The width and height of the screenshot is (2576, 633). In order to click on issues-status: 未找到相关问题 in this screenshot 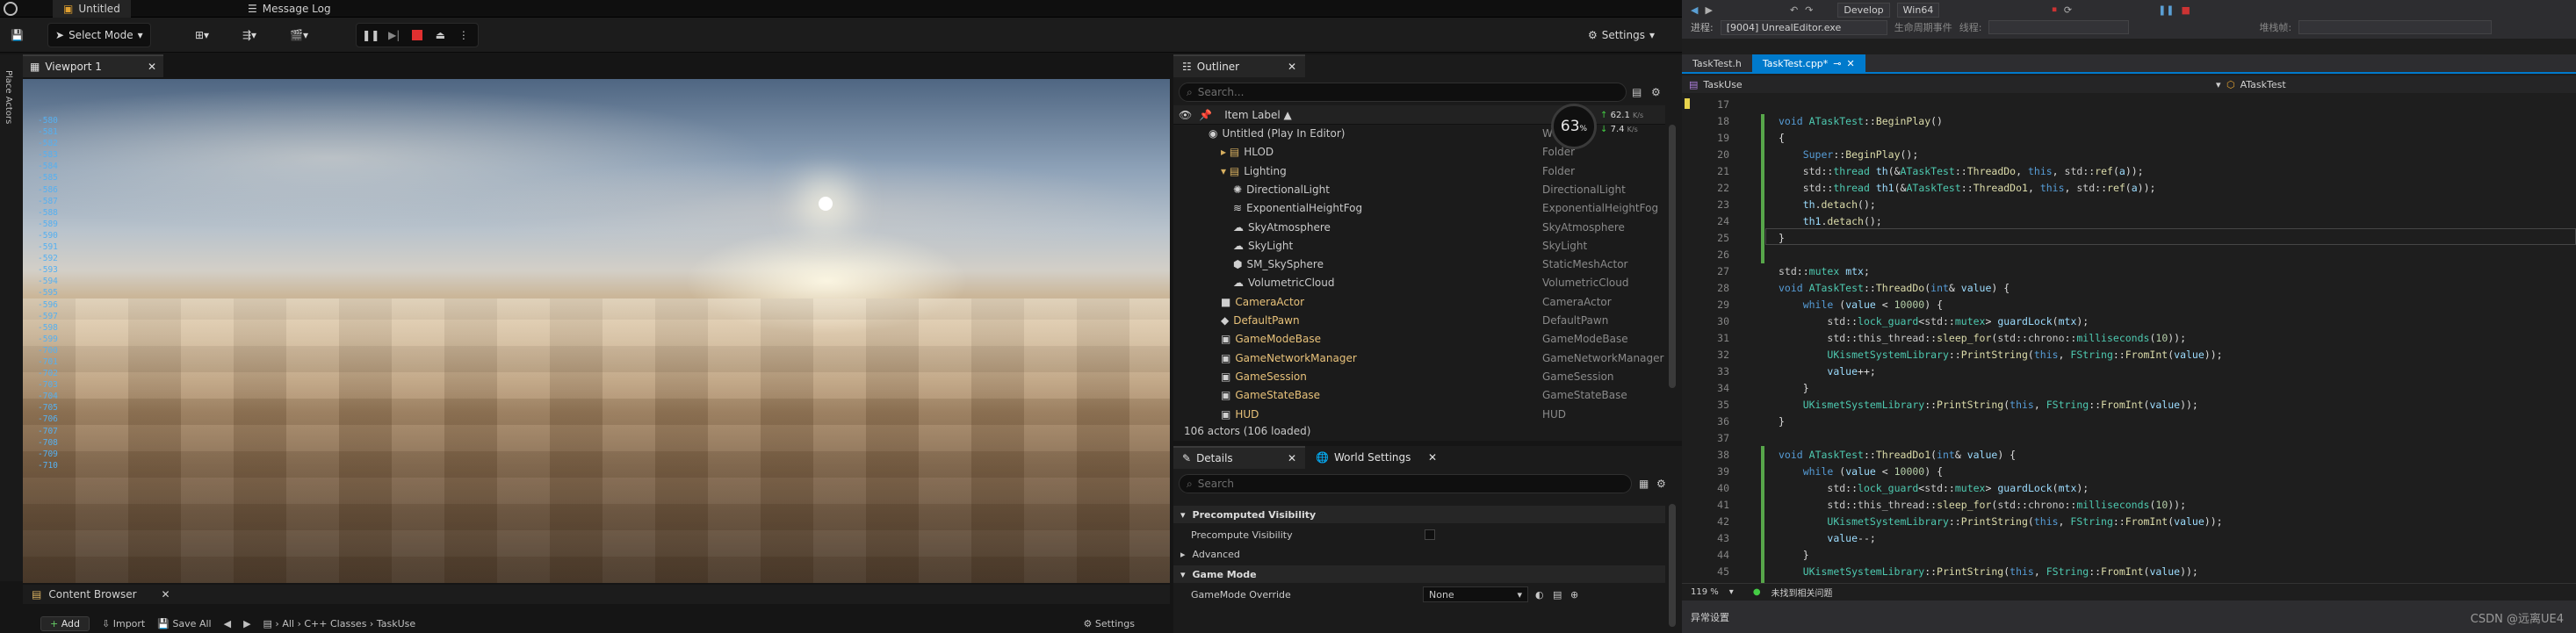, I will do `click(1802, 592)`.